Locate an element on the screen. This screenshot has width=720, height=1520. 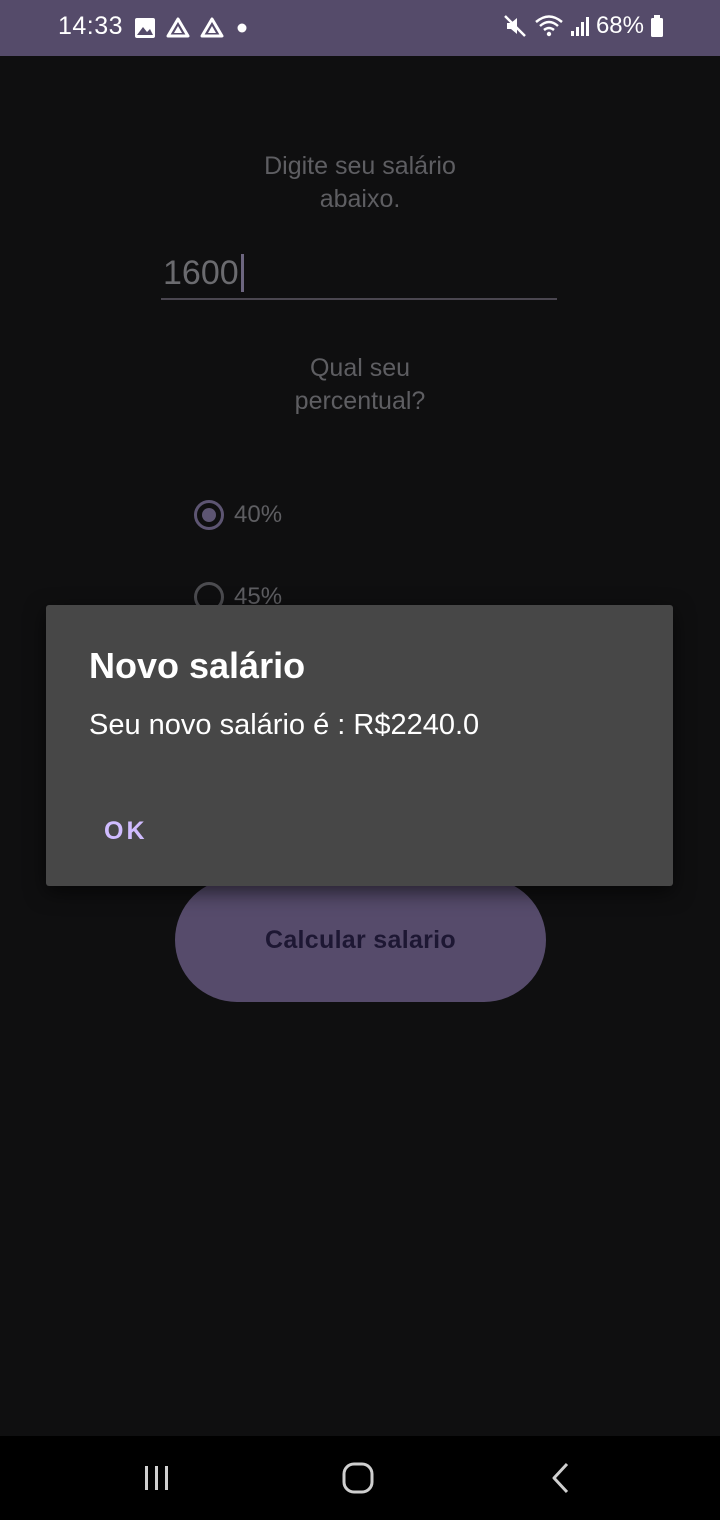
home-icon is located at coordinates (358, 1478).